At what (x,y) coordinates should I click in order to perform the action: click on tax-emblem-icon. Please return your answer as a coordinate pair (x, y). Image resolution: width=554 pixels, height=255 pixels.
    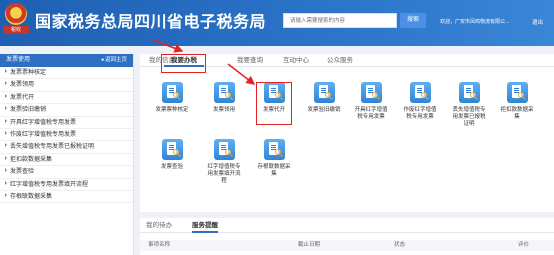
    Looking at the image, I should click on (16, 14).